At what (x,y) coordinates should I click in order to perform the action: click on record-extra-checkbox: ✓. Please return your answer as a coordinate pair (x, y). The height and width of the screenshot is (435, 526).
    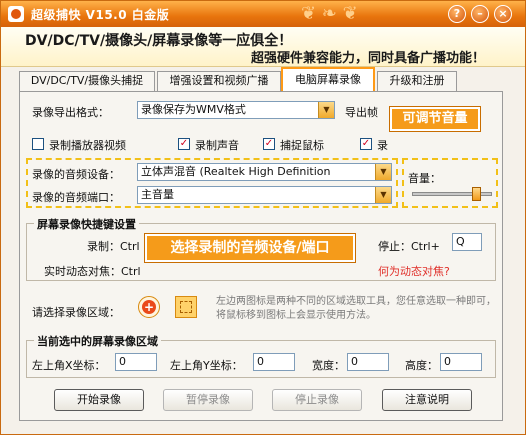
    Looking at the image, I should click on (366, 144).